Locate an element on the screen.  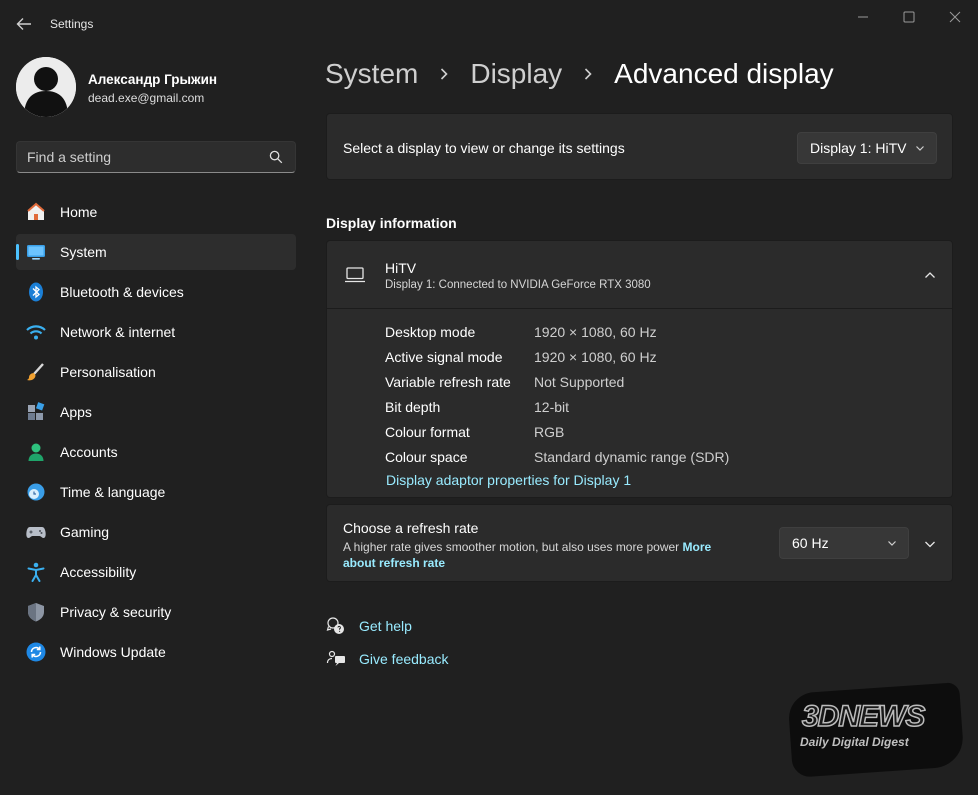
info-row: Colour space Standard dynamic range (SDR) is located at coordinates (557, 456).